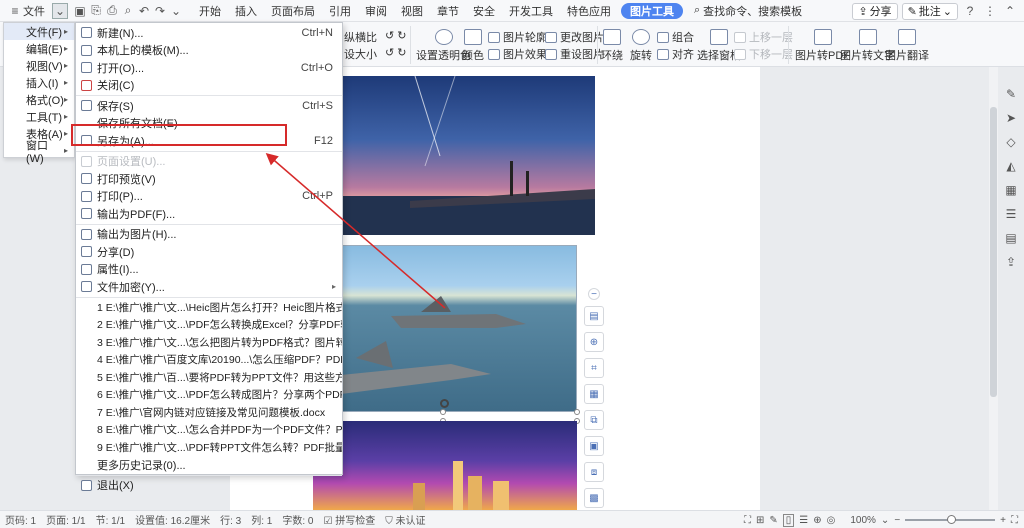 The width and height of the screenshot is (1024, 528). I want to click on image-city-night, so click(445, 465).